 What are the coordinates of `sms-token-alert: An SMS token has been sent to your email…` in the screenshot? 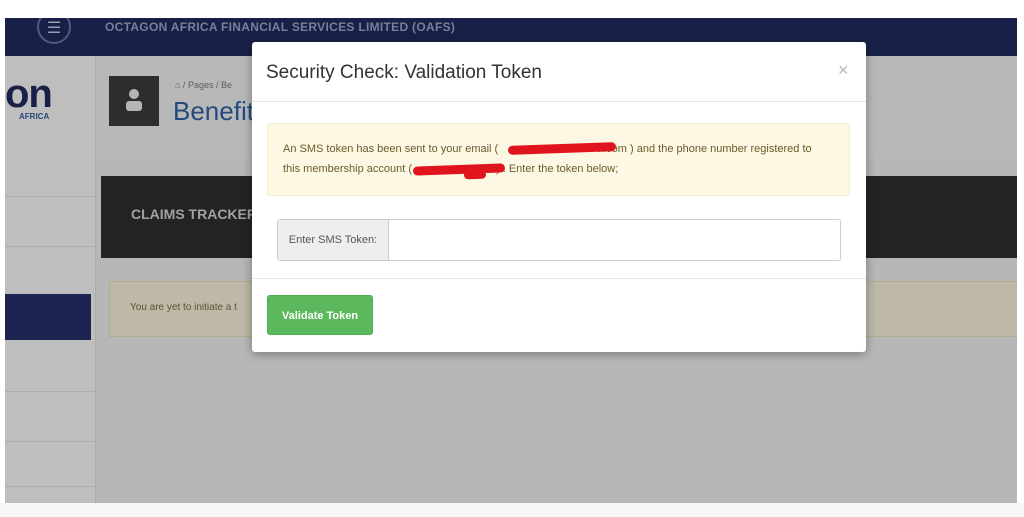 It's located at (558, 159).